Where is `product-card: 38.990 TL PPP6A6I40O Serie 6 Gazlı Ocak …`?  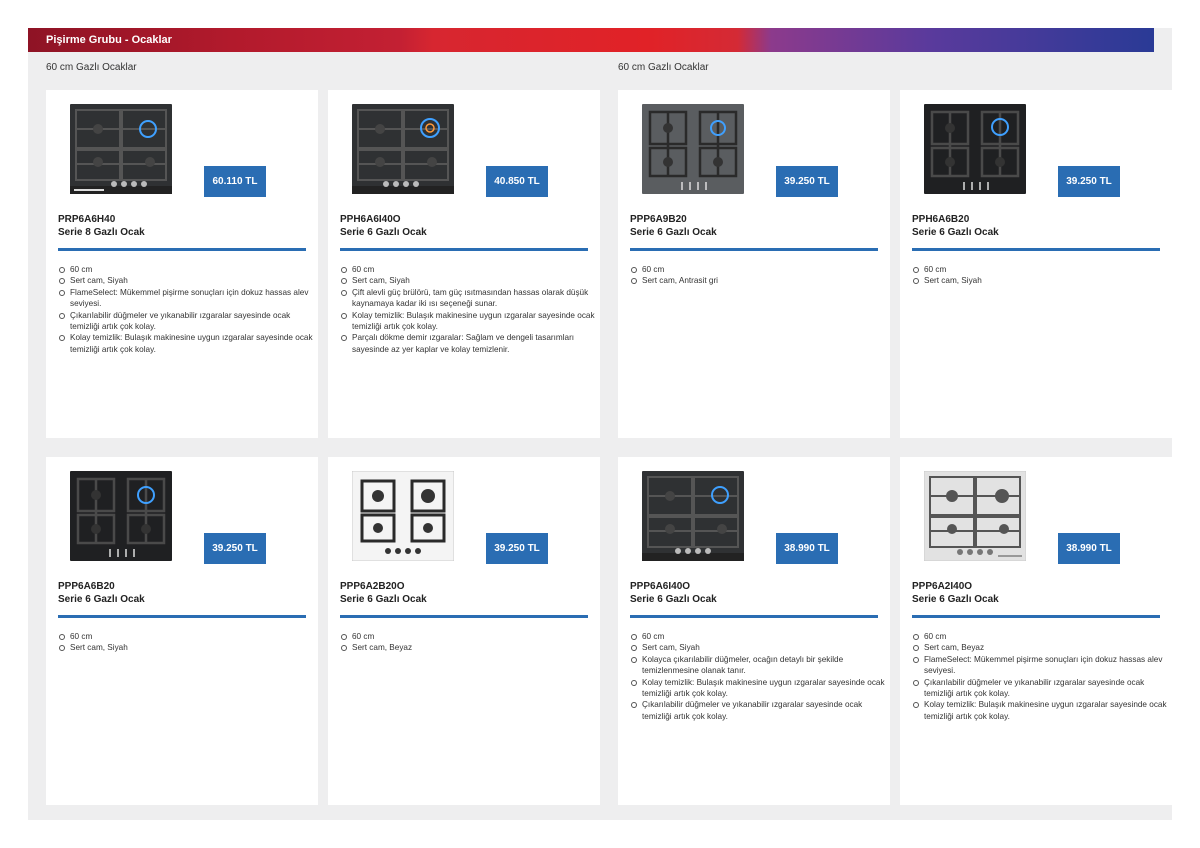 product-card: 38.990 TL PPP6A6I40O Serie 6 Gazlı Ocak … is located at coordinates (754, 631).